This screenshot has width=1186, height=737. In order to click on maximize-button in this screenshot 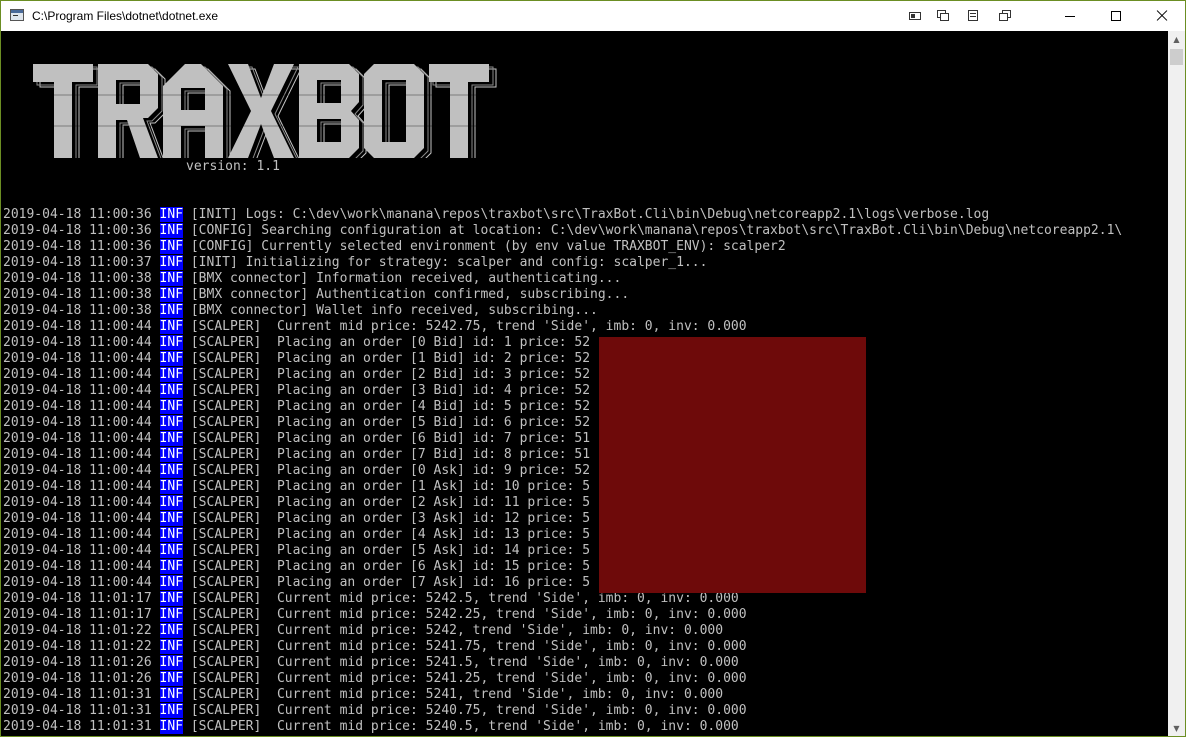, I will do `click(1116, 16)`.